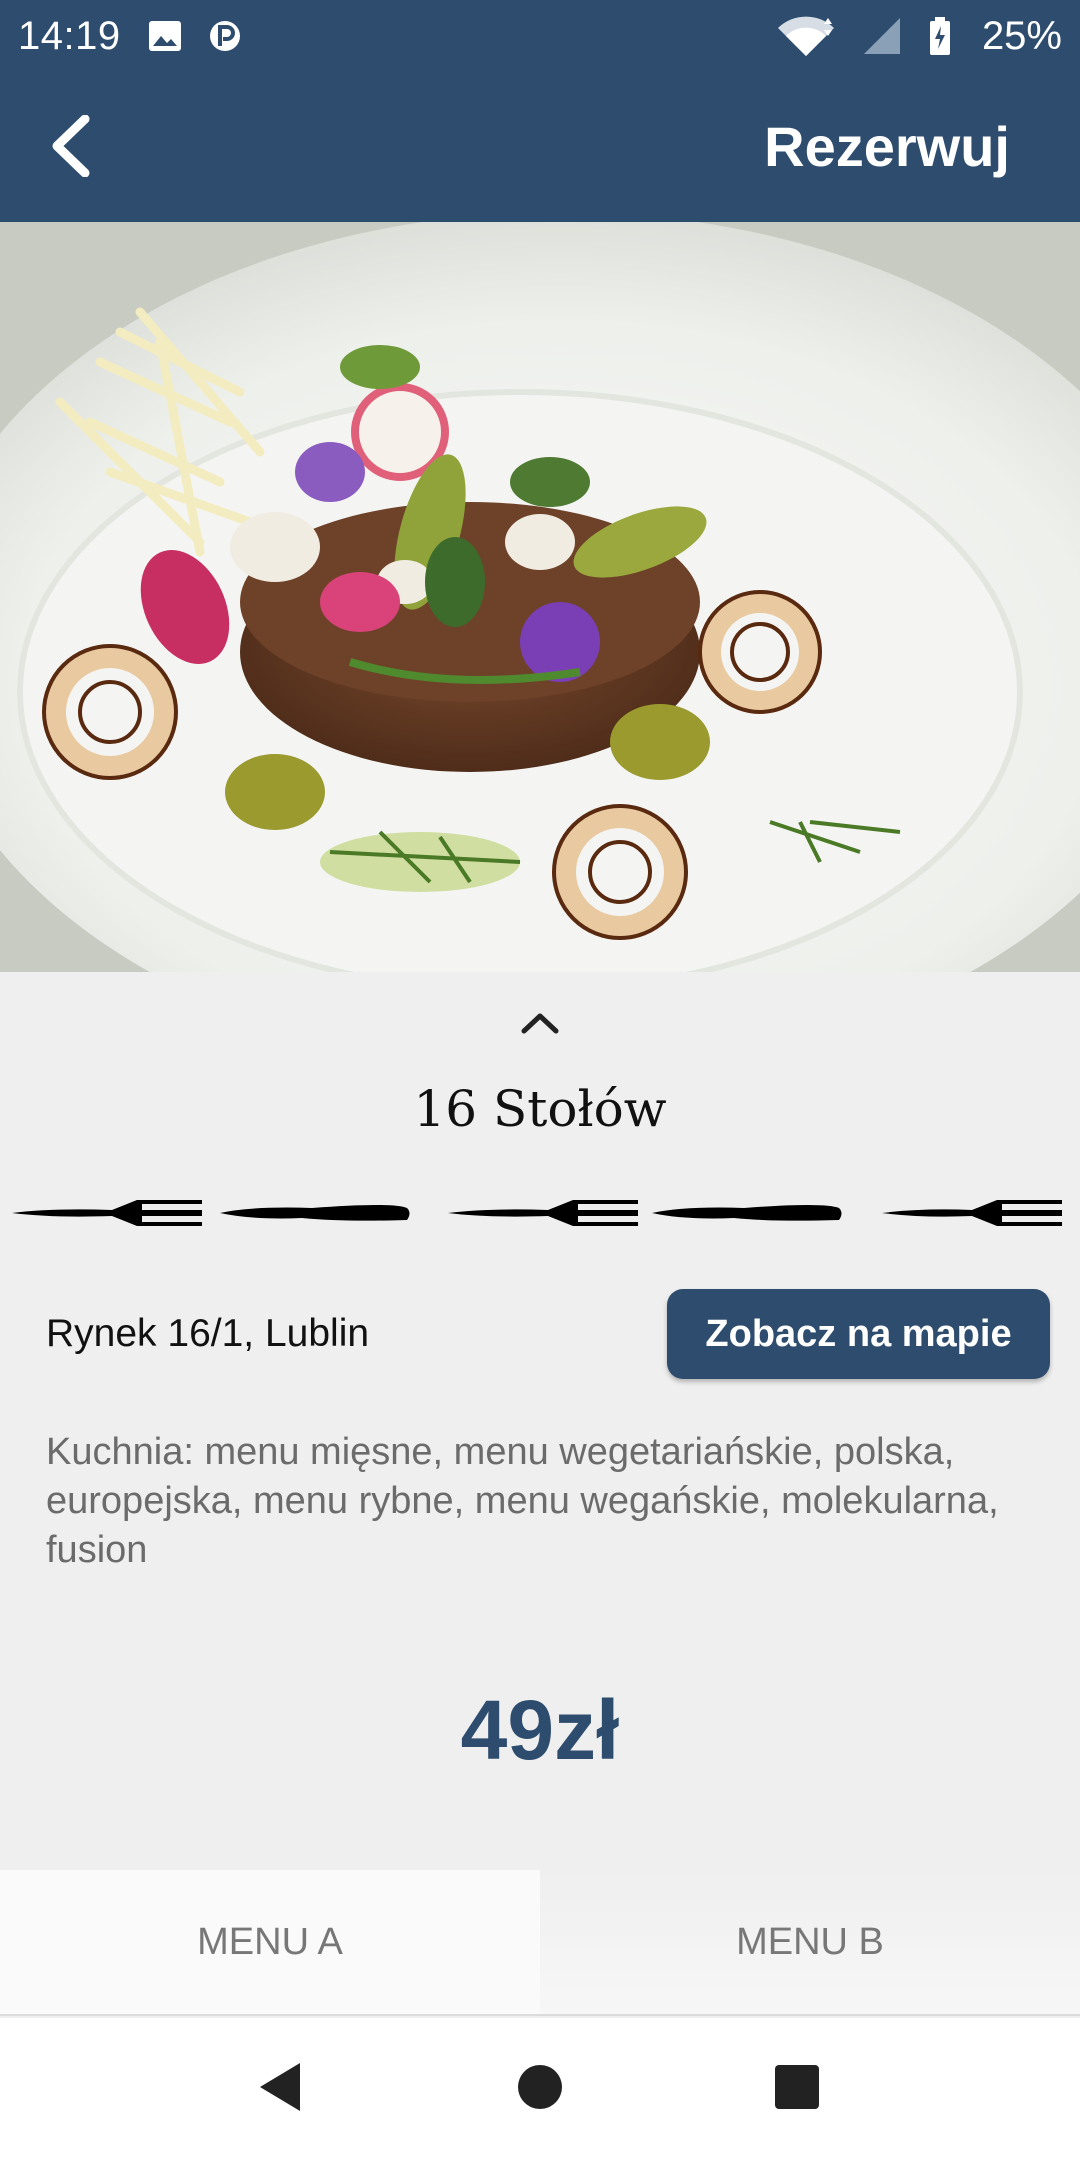  I want to click on home-circle-icon, so click(540, 2089).